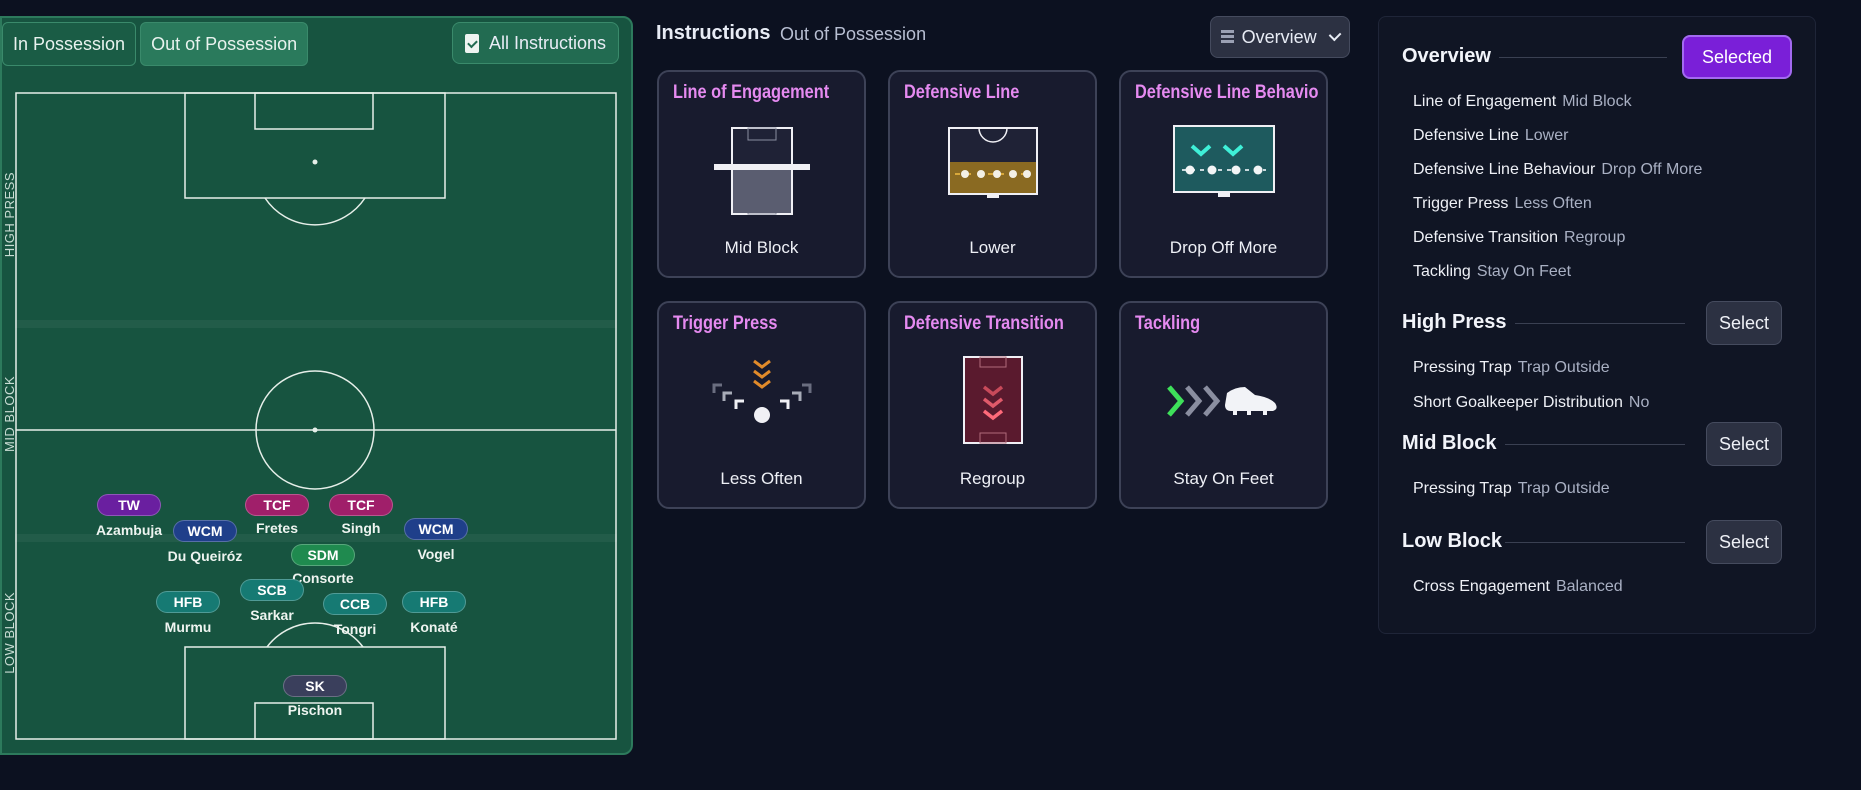  I want to click on tab-in-possession: In Possession, so click(69, 44).